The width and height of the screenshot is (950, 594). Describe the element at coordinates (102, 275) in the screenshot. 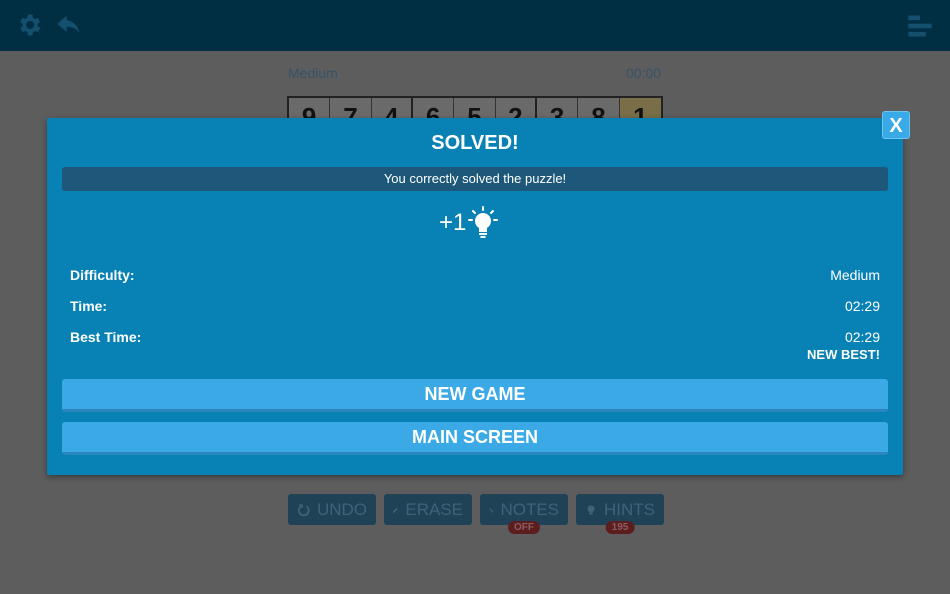

I see `difficulty-row-label: Difficulty:` at that location.